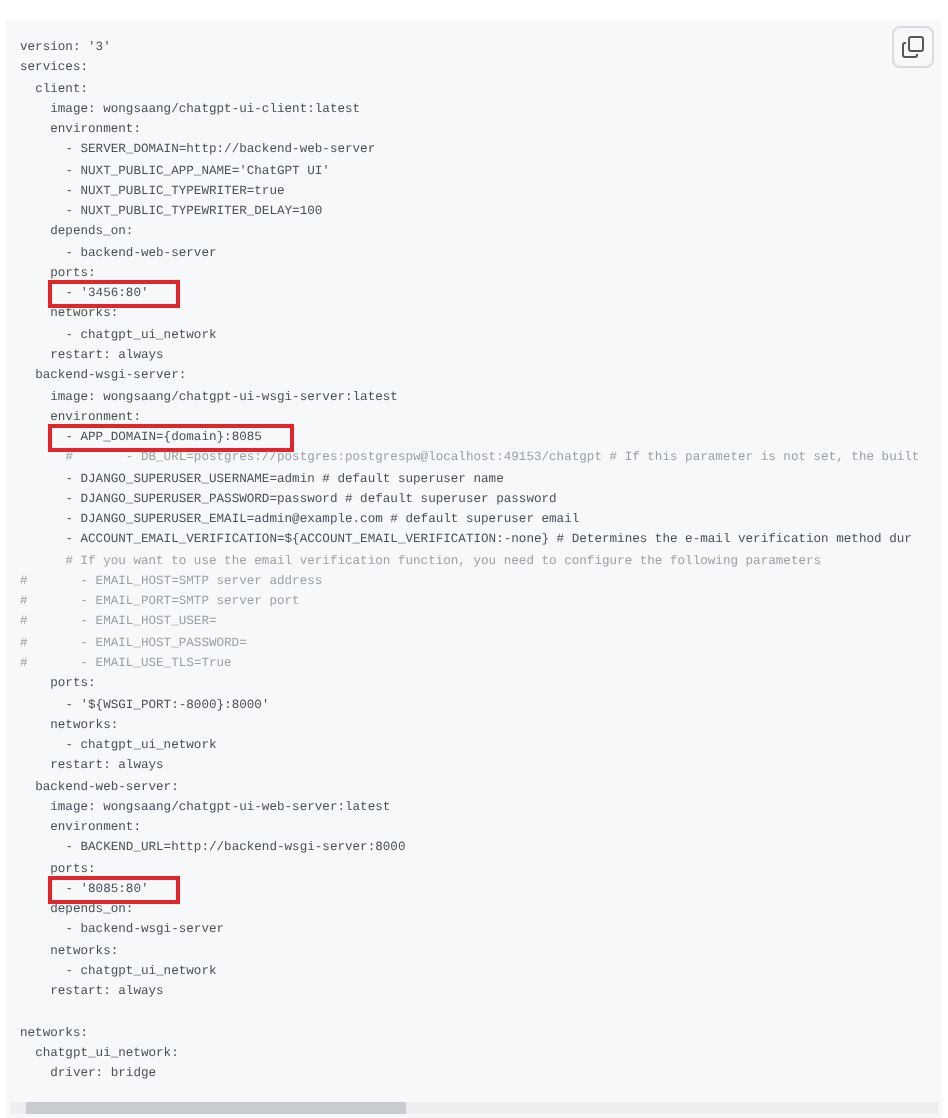 This screenshot has width=948, height=1118. What do you see at coordinates (474, 1108) in the screenshot?
I see `horizontal-scrollbar` at bounding box center [474, 1108].